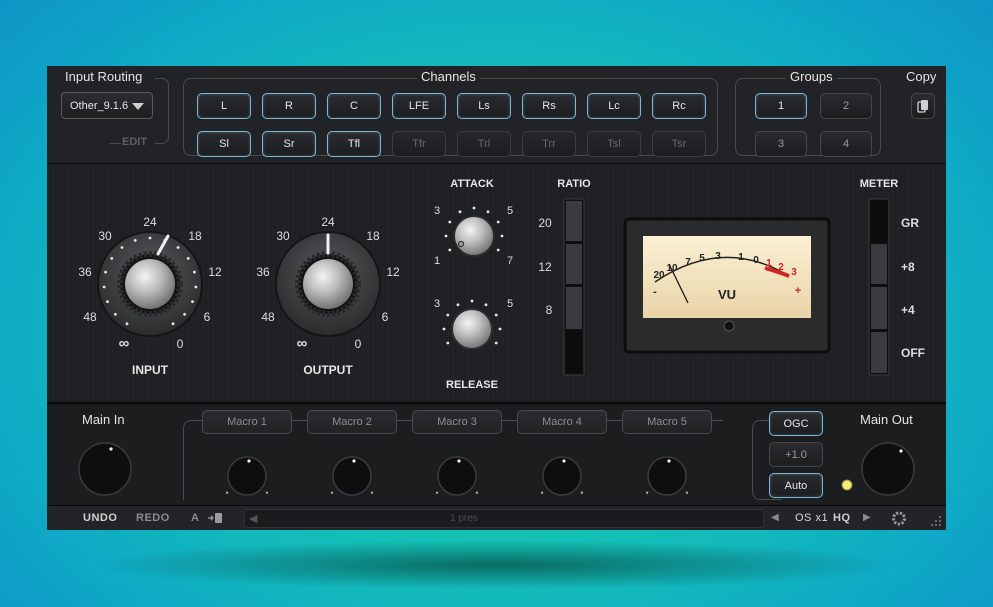 Image resolution: width=993 pixels, height=607 pixels. Describe the element at coordinates (796, 423) in the screenshot. I see `ogc-button: OGC` at that location.